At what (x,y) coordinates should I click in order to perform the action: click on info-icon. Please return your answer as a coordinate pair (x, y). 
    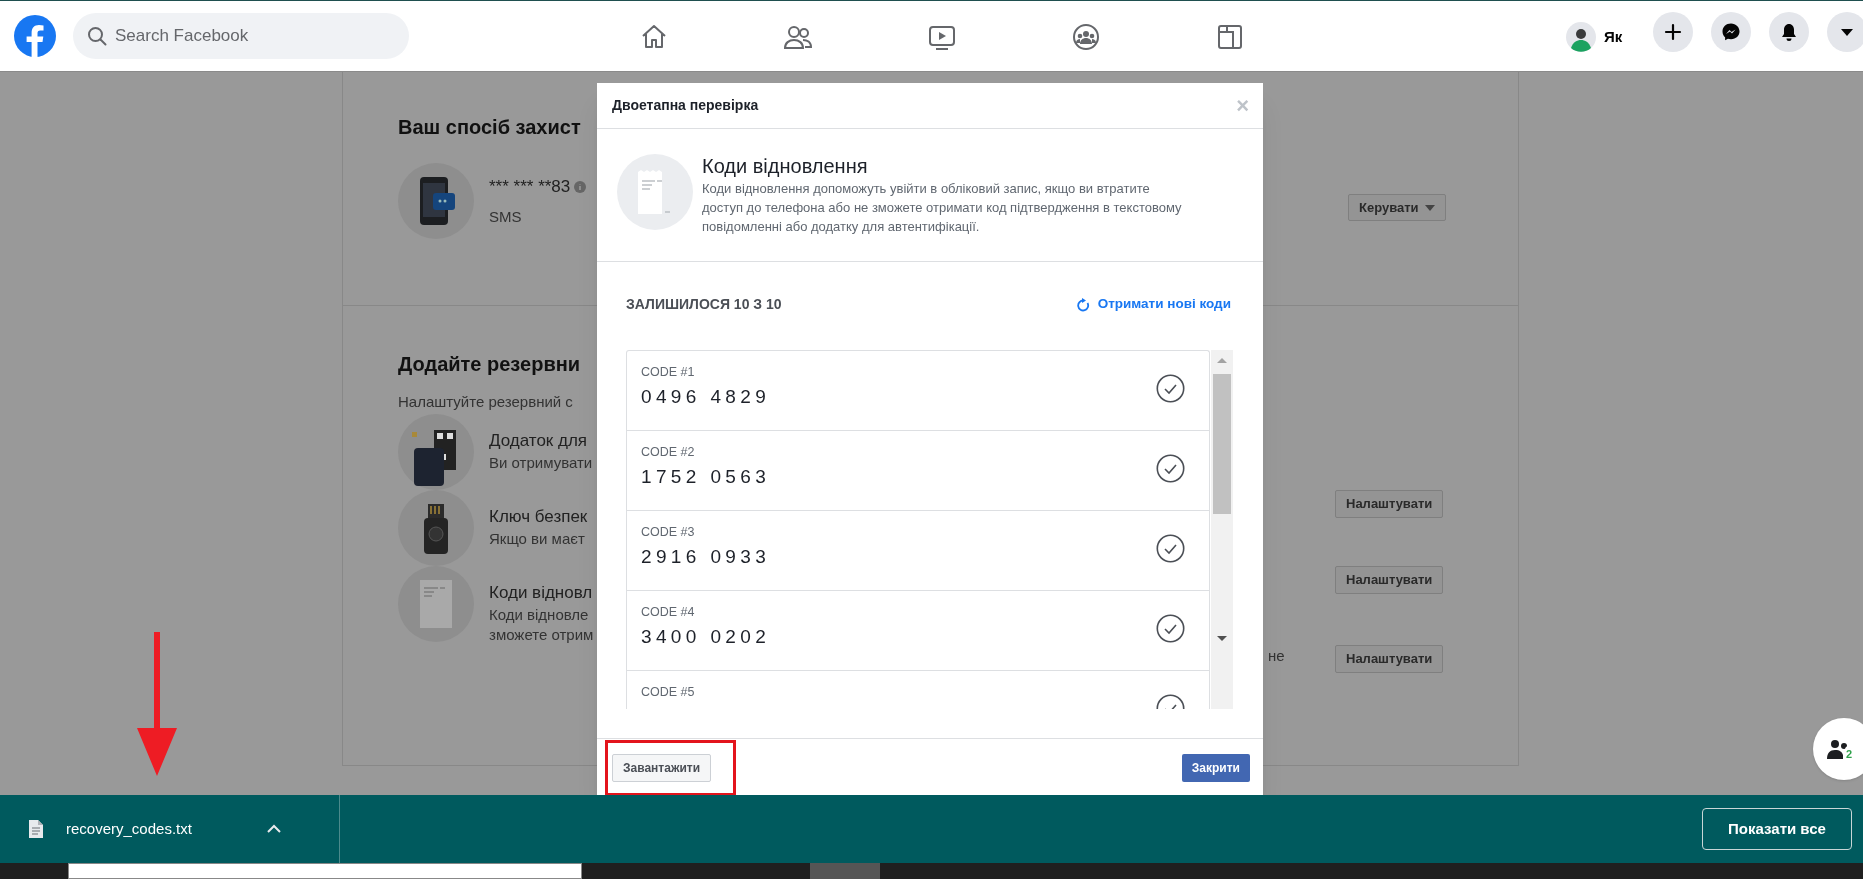
    Looking at the image, I should click on (580, 186).